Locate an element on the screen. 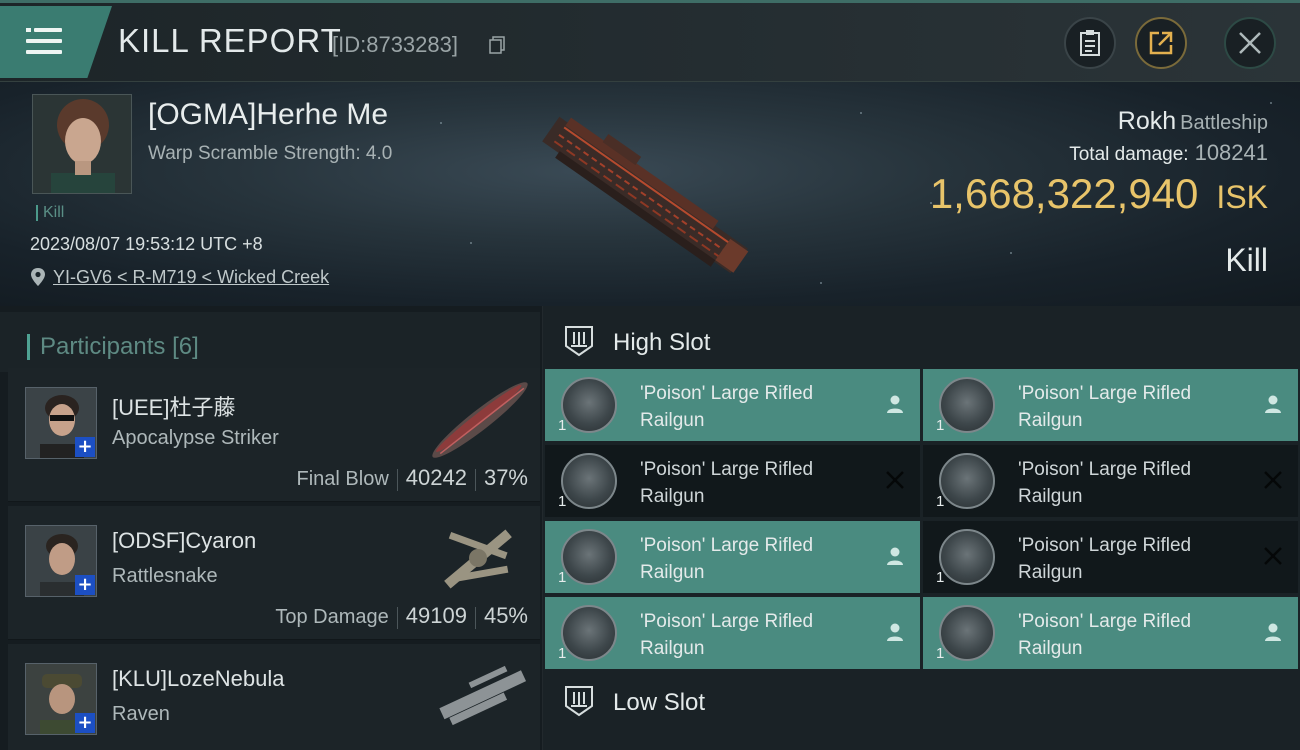 The image size is (1300, 750). clipboard-button is located at coordinates (1090, 43).